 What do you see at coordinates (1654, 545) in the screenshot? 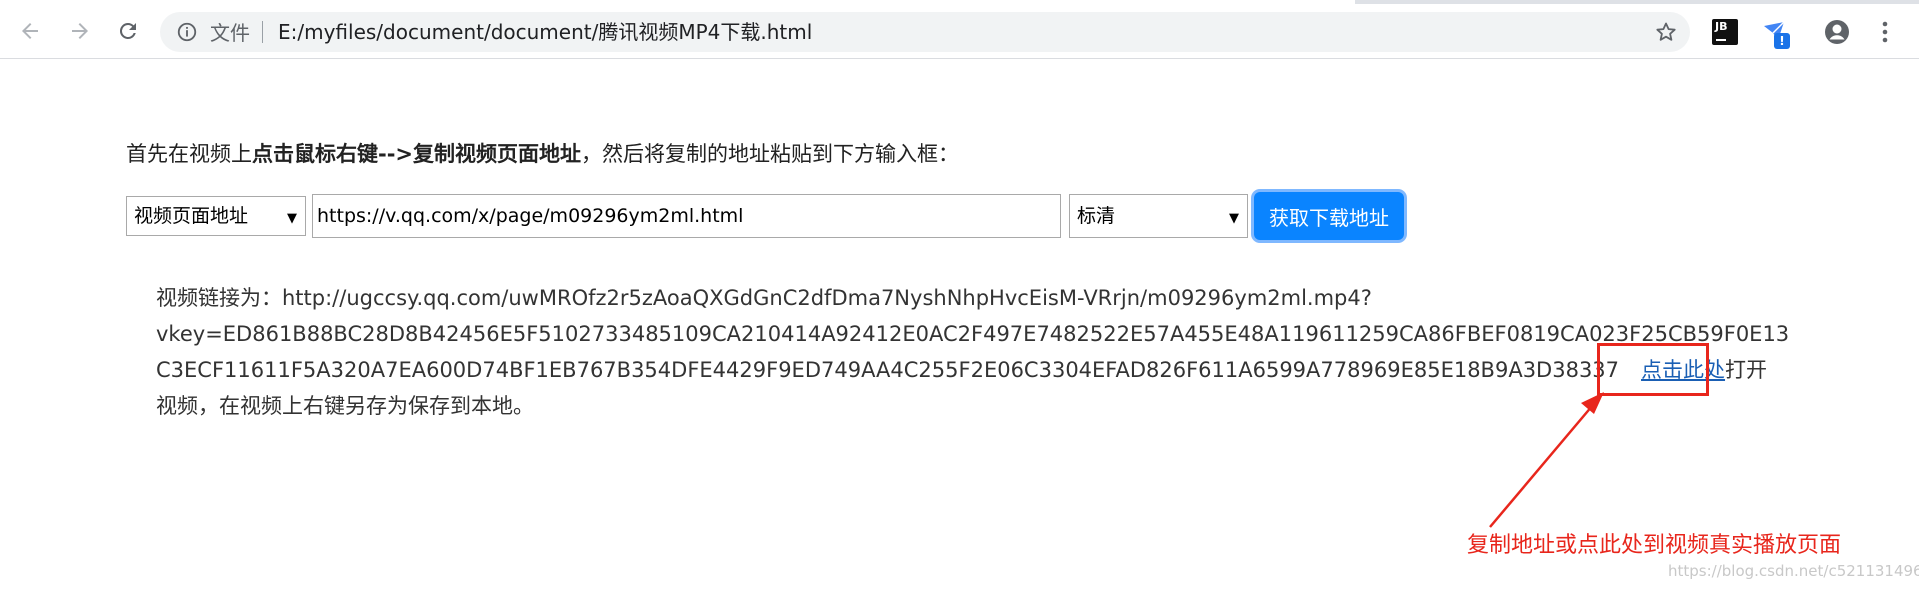
I see `annotation-label: 复制地址或点此处到视频真实播放页面` at bounding box center [1654, 545].